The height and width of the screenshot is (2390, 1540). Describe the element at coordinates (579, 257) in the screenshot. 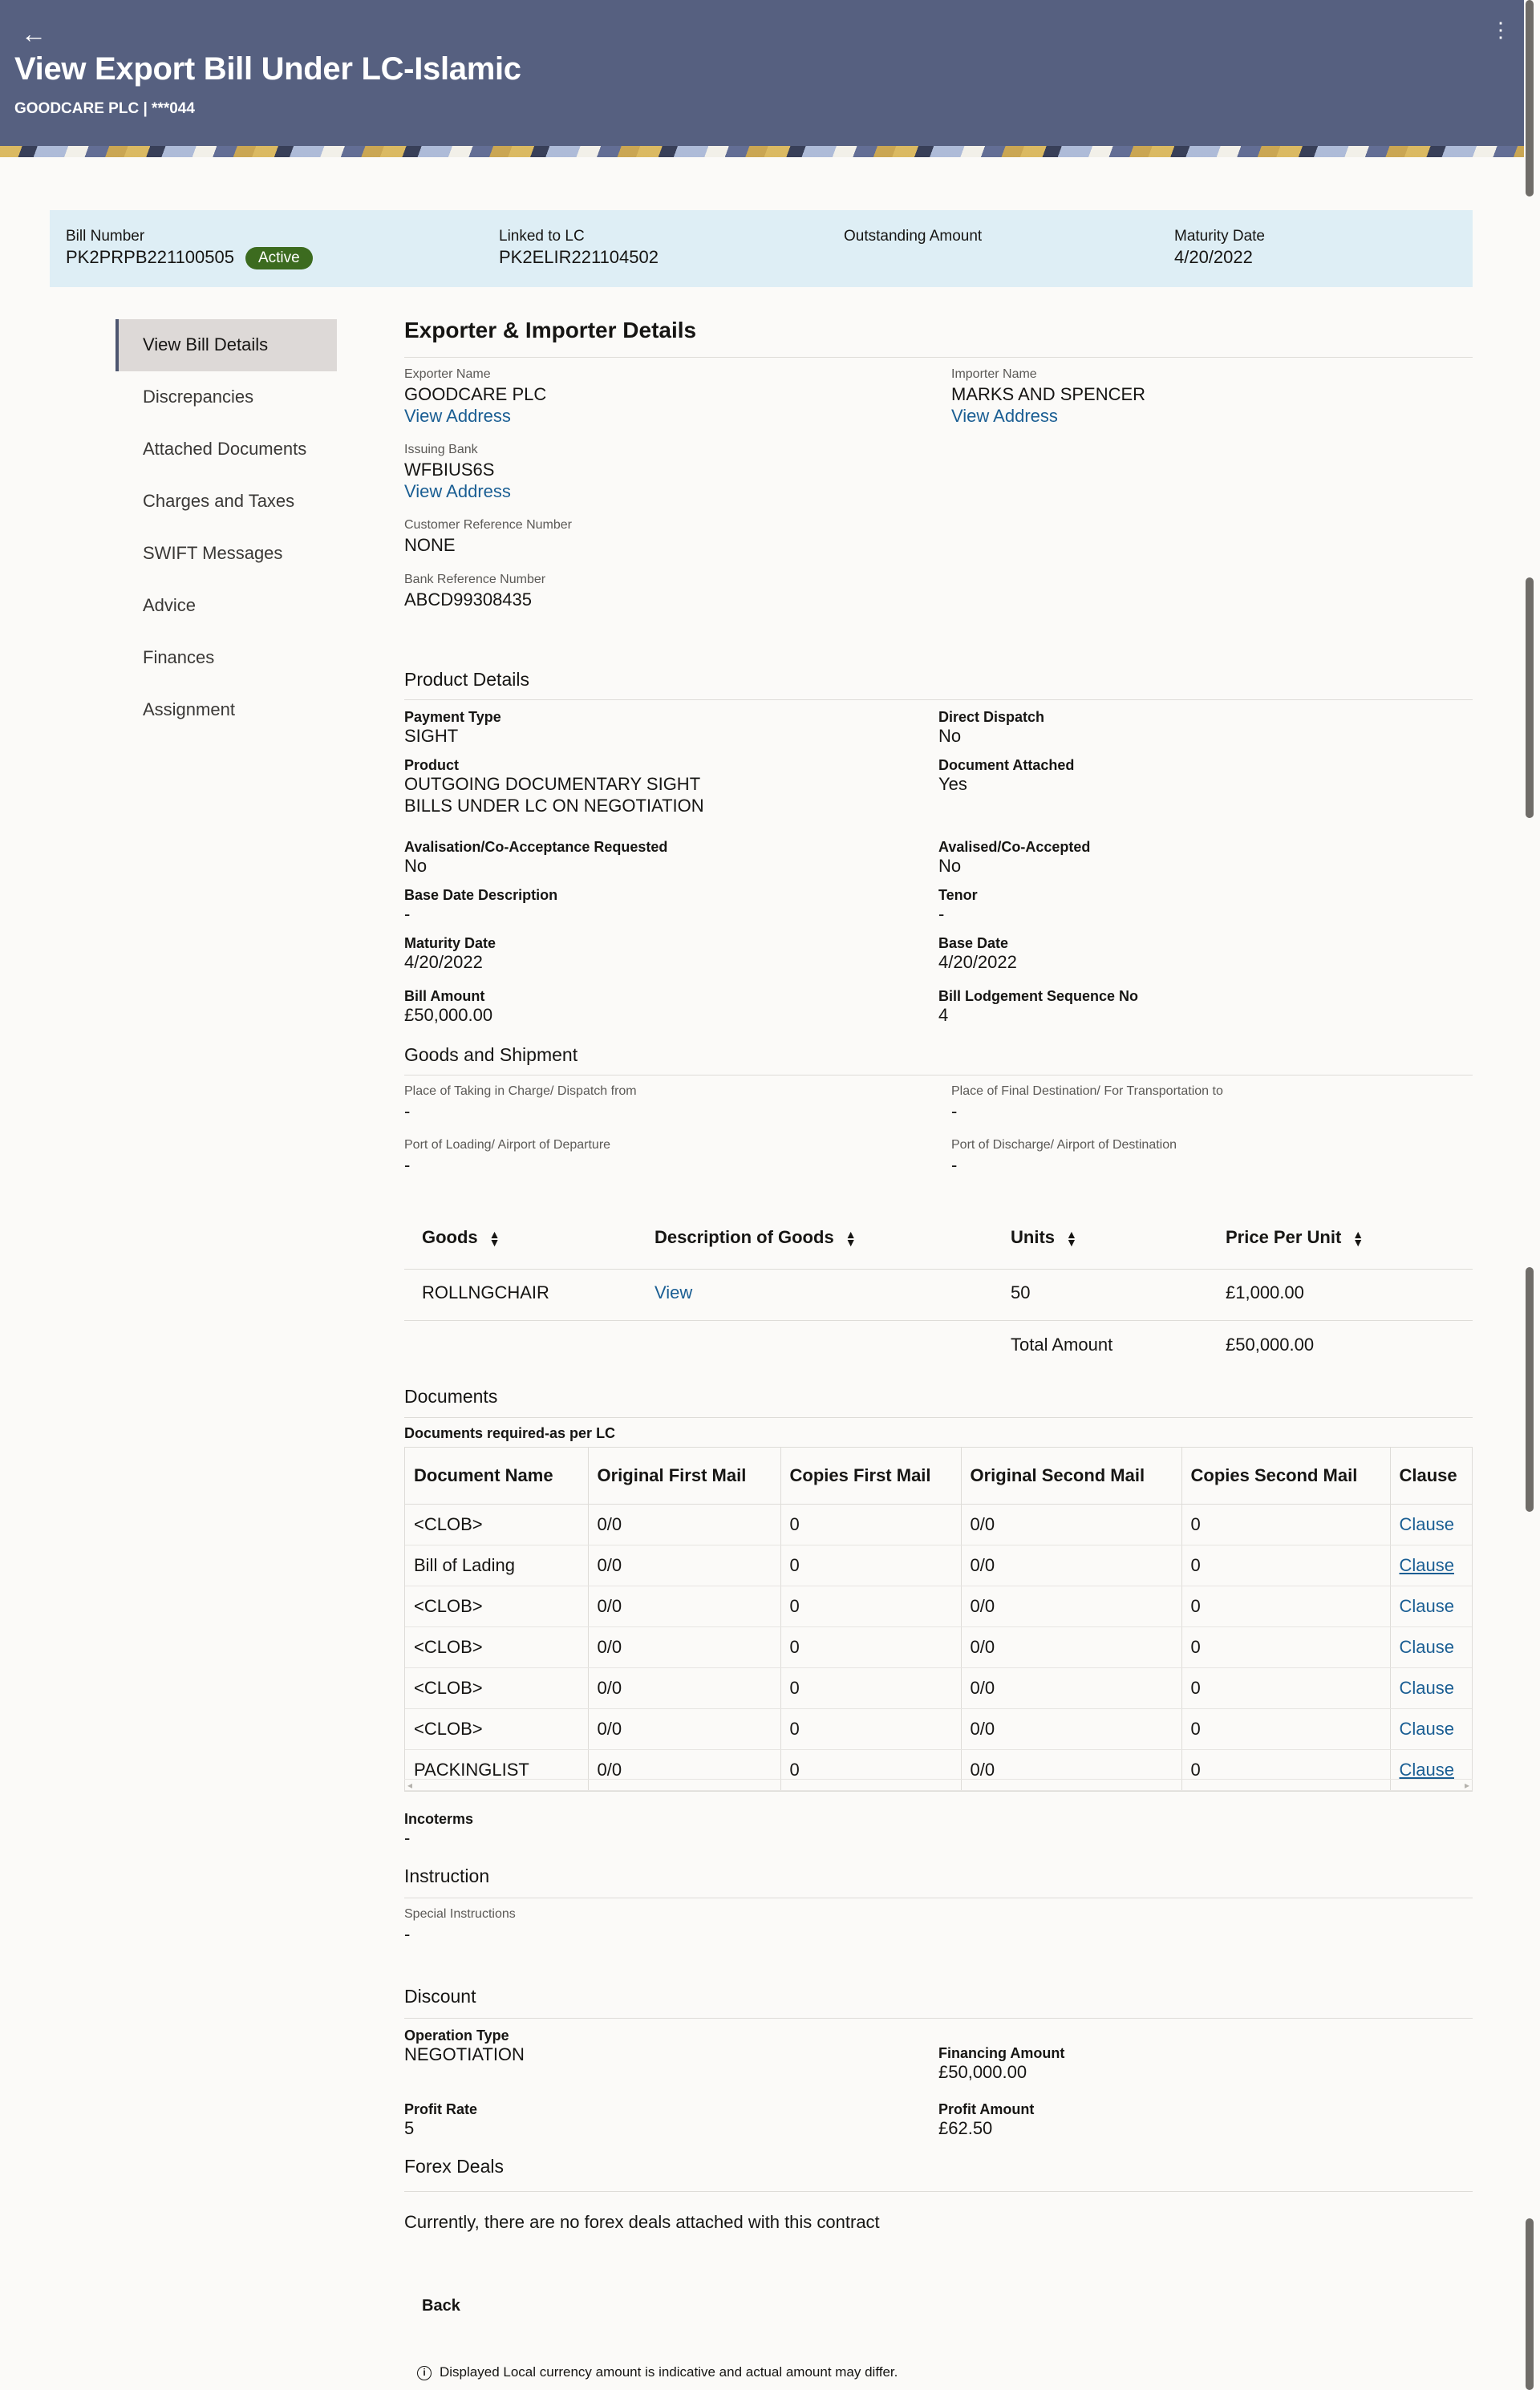

I see `linked-lc-value: PK2ELIR221104502` at that location.